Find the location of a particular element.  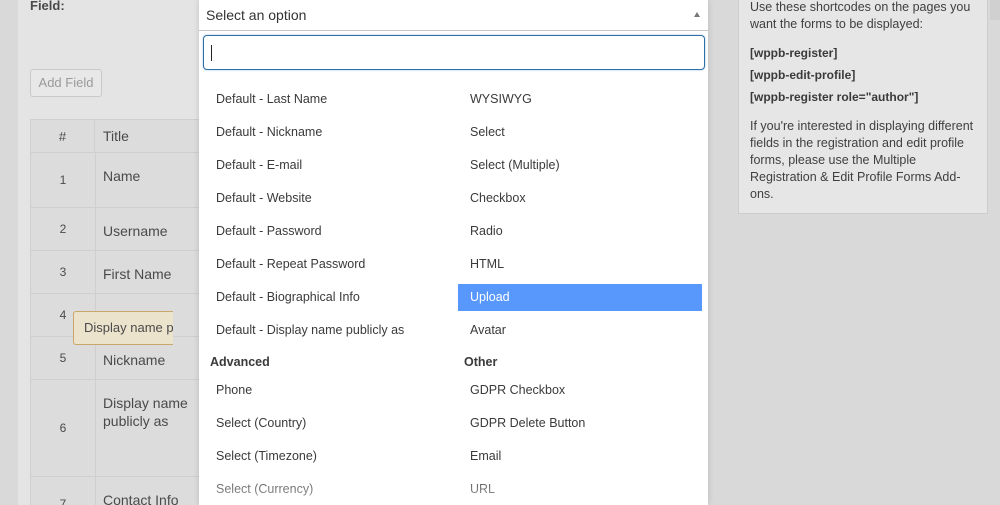

row-number: 2 is located at coordinates (63, 229).